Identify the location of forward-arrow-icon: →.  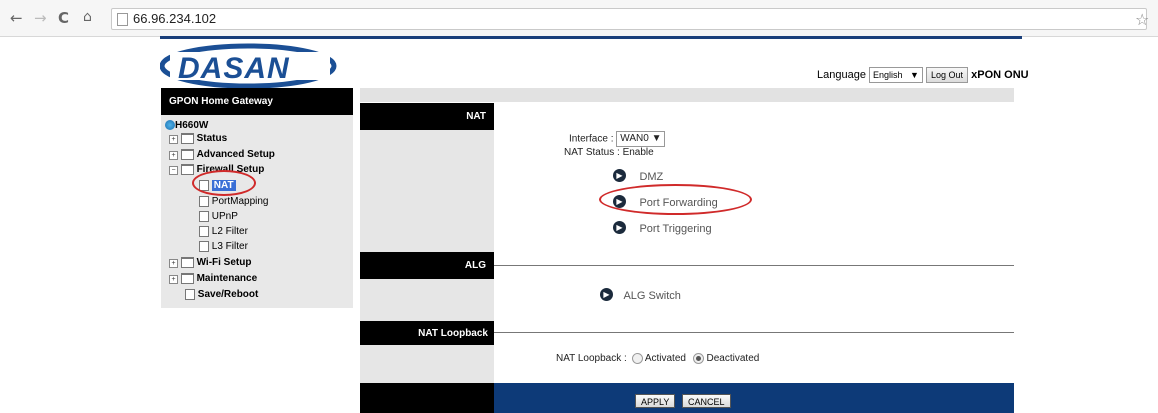
(40, 18).